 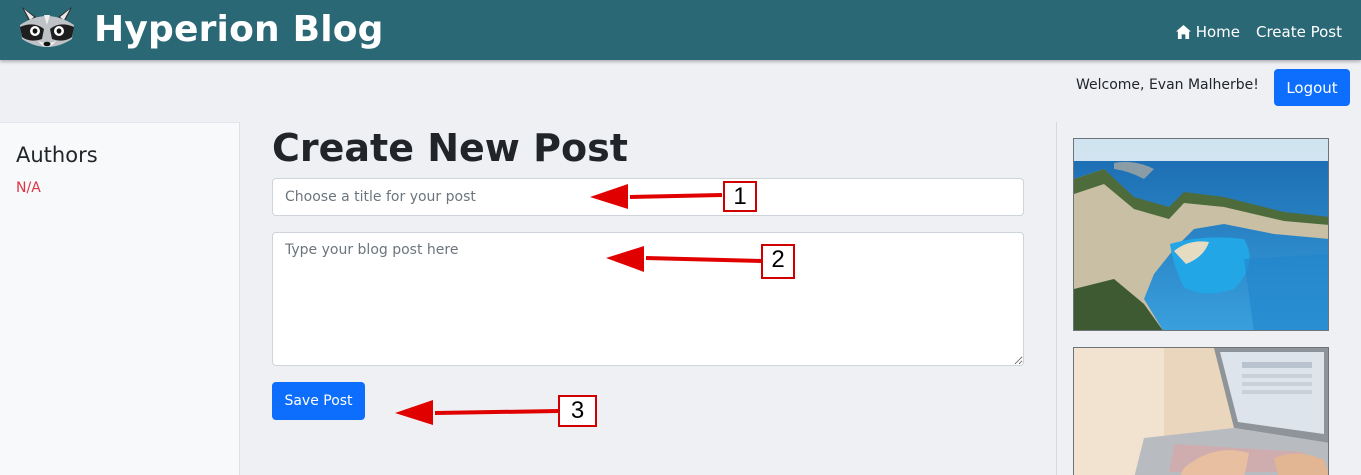 What do you see at coordinates (1201, 234) in the screenshot?
I see `coastal-cove-photo` at bounding box center [1201, 234].